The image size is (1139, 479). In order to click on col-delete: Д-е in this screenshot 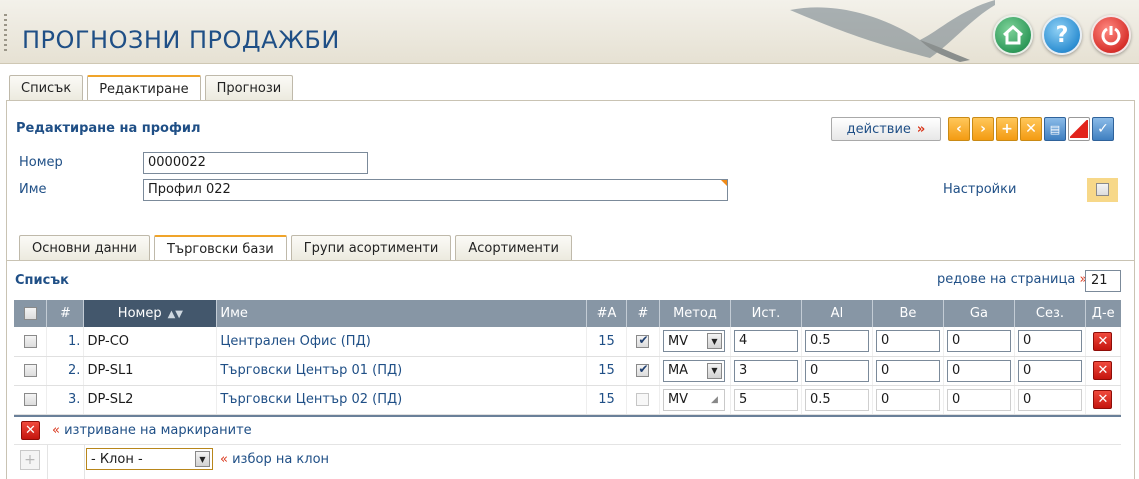, I will do `click(1103, 313)`.